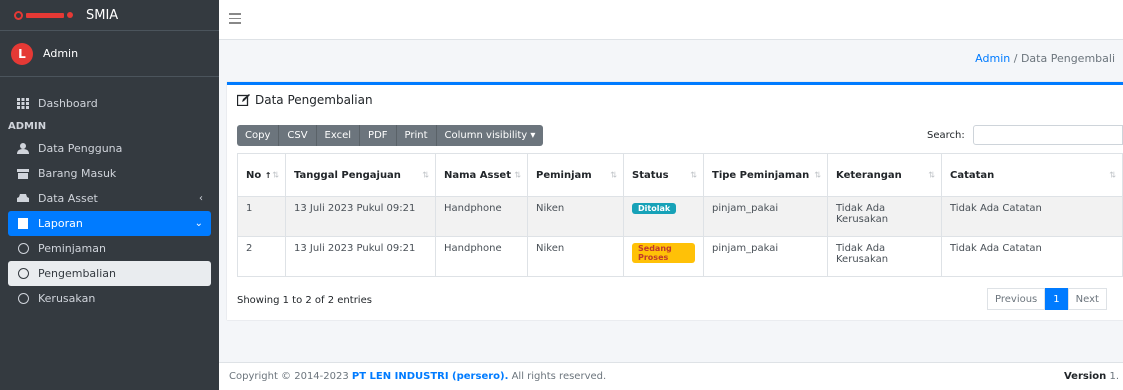  Describe the element at coordinates (109, 248) in the screenshot. I see `sidebar-item-peminjaman: Peminjaman` at that location.